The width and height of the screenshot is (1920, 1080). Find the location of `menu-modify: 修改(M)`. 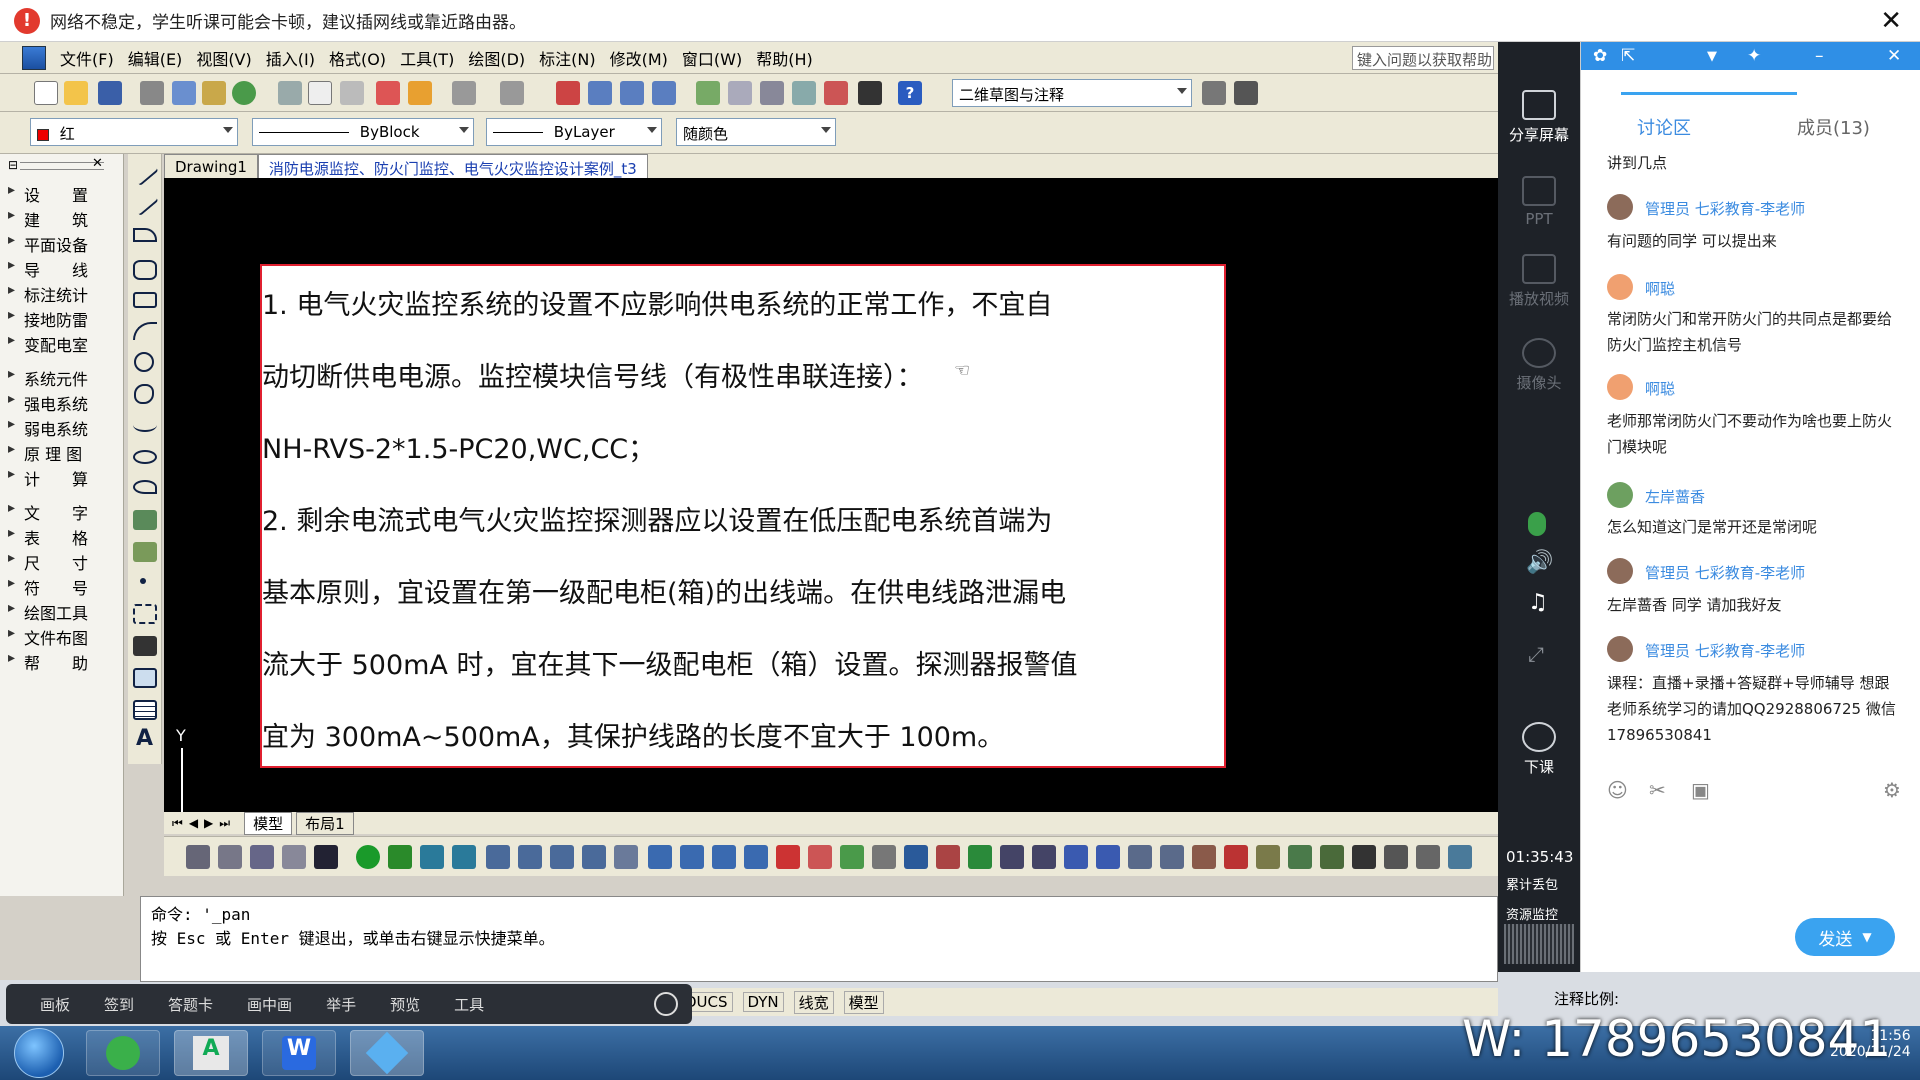

menu-modify: 修改(M) is located at coordinates (639, 58).